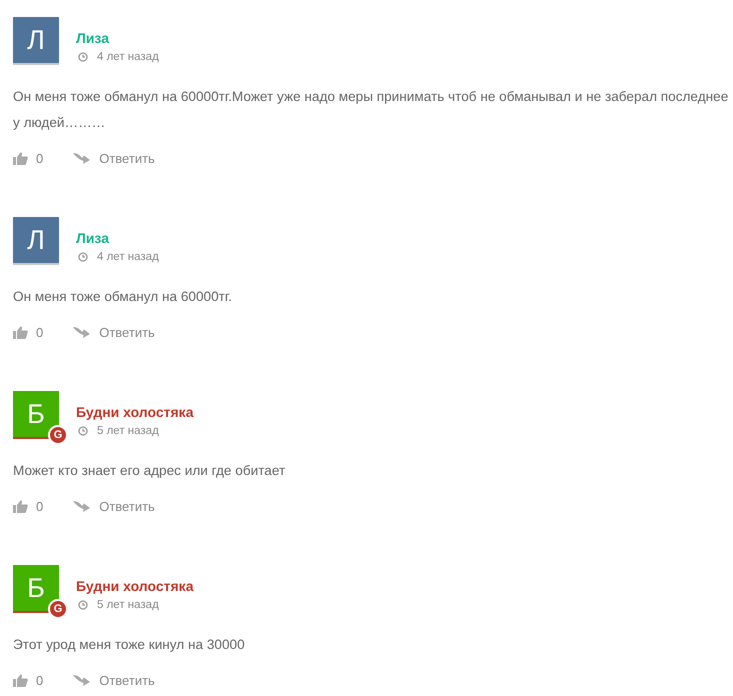  I want to click on comment-text: Этот урод меня тоже кинул на 30000, so click(129, 645).